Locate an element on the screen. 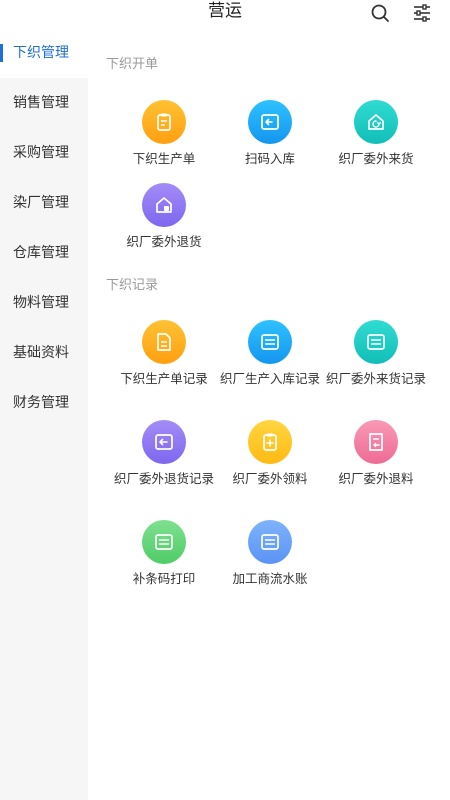 This screenshot has width=450, height=800. tile-barcode-reprint: 补条码打印 is located at coordinates (164, 553).